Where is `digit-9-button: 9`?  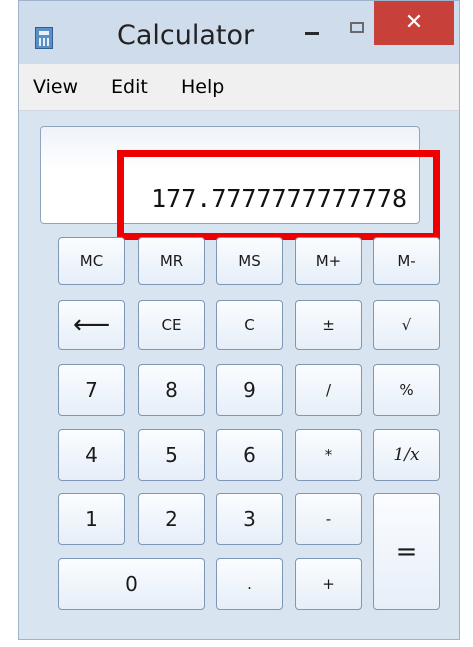
digit-9-button: 9 is located at coordinates (249, 390).